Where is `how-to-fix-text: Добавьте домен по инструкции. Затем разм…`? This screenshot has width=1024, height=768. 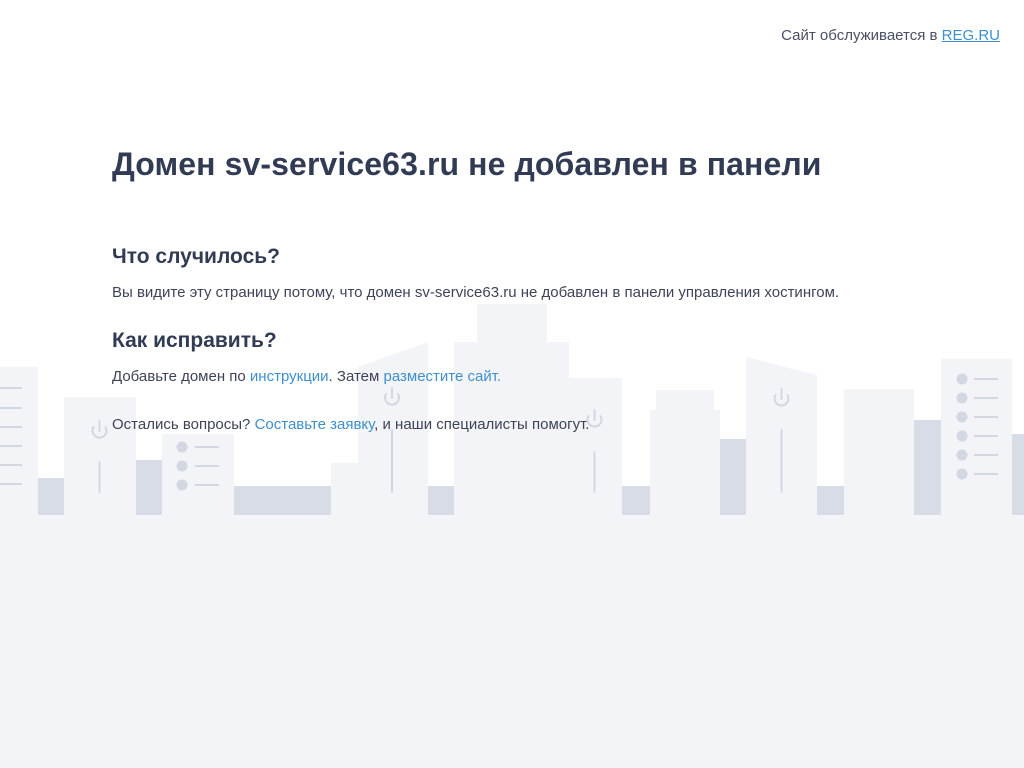
how-to-fix-text: Добавьте домен по инструкции. Затем разм… is located at coordinates (306, 376).